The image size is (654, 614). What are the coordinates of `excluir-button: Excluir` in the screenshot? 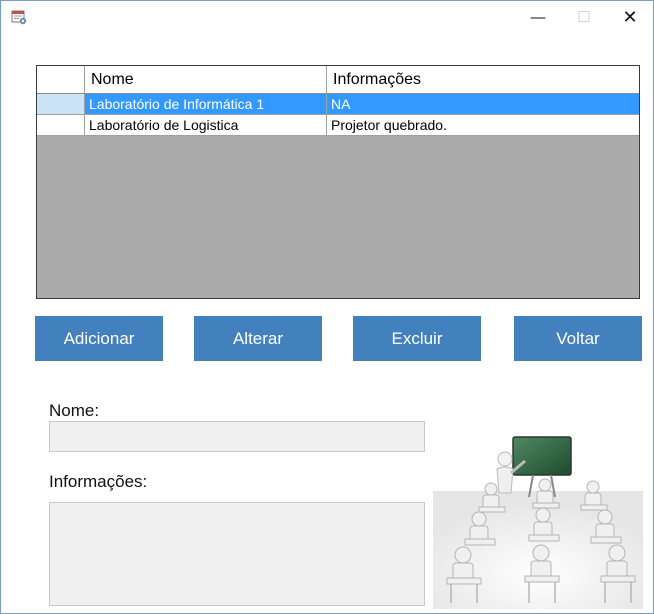 It's located at (417, 338).